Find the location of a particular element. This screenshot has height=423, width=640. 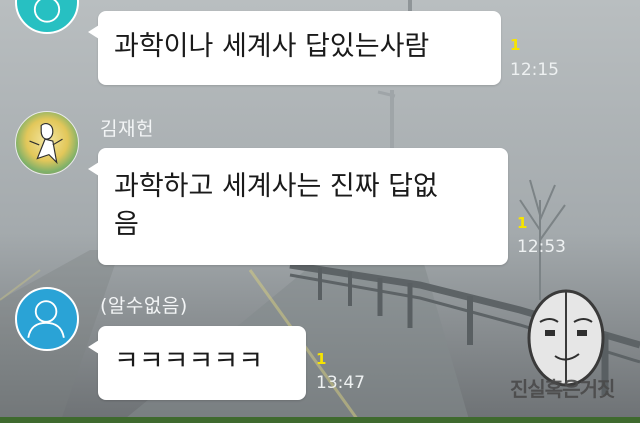

message-text-line: 과학하고 세계사는 진짜 답없 is located at coordinates (276, 186).